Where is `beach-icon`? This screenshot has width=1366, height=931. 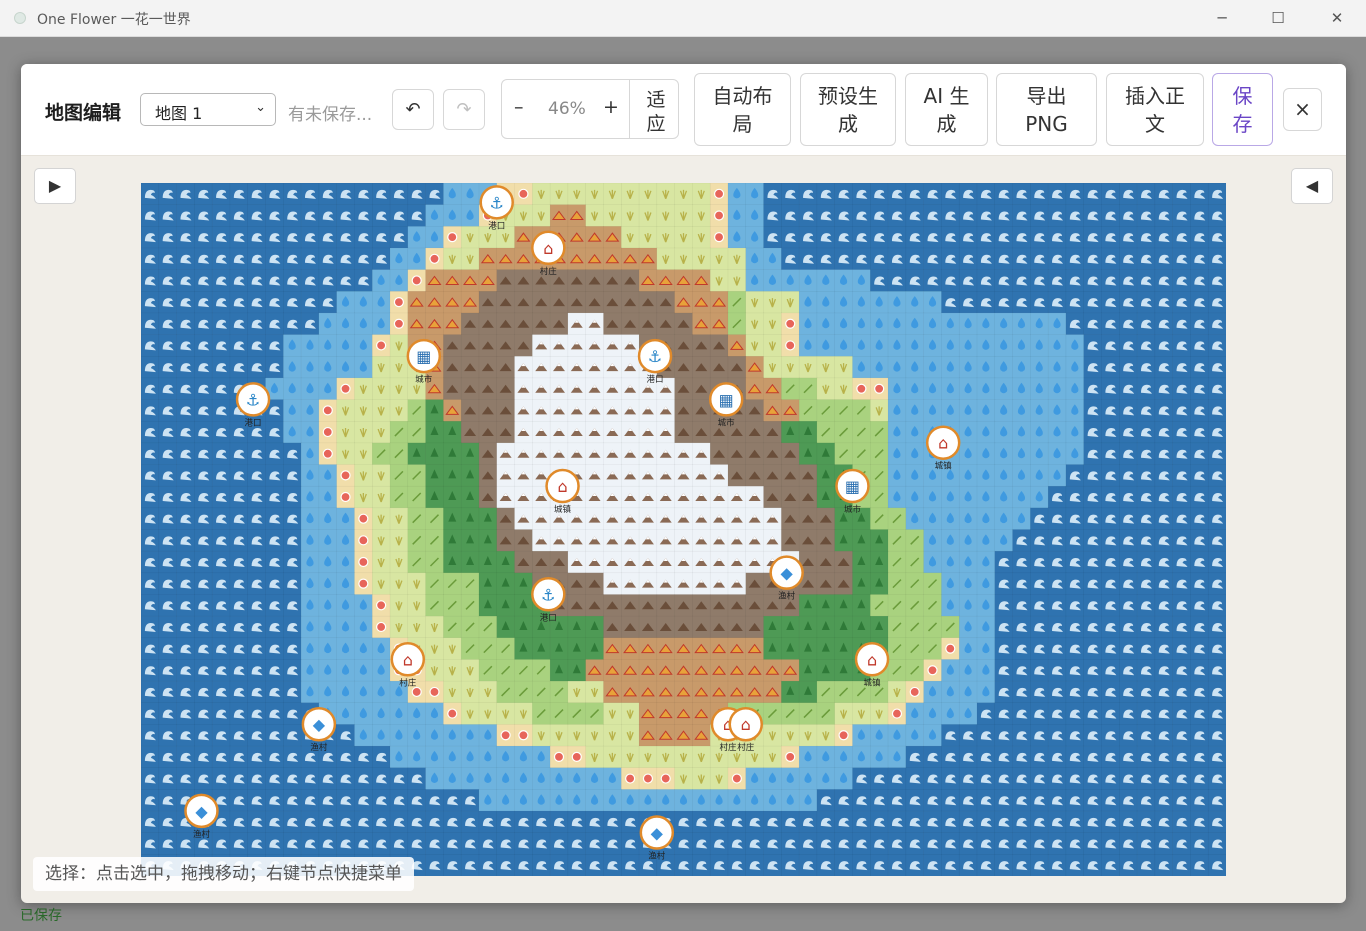
beach-icon is located at coordinates (648, 778).